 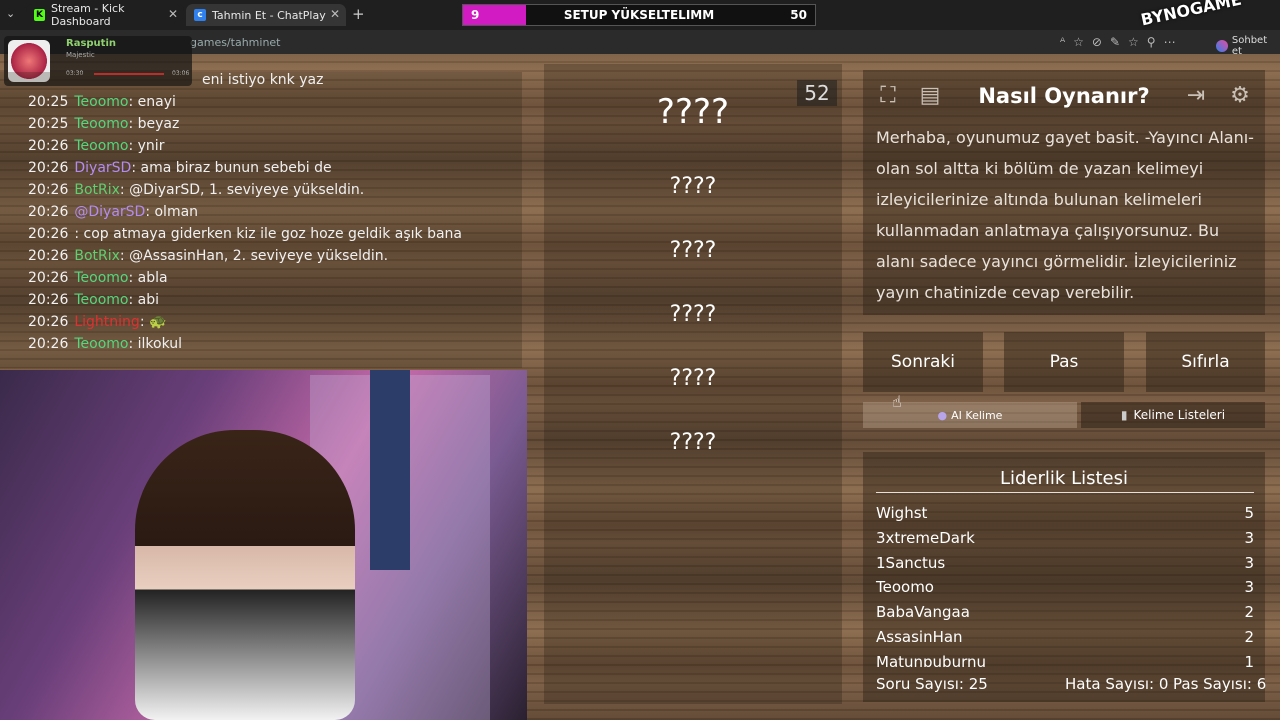 I want to click on streamer-figure, so click(x=245, y=575).